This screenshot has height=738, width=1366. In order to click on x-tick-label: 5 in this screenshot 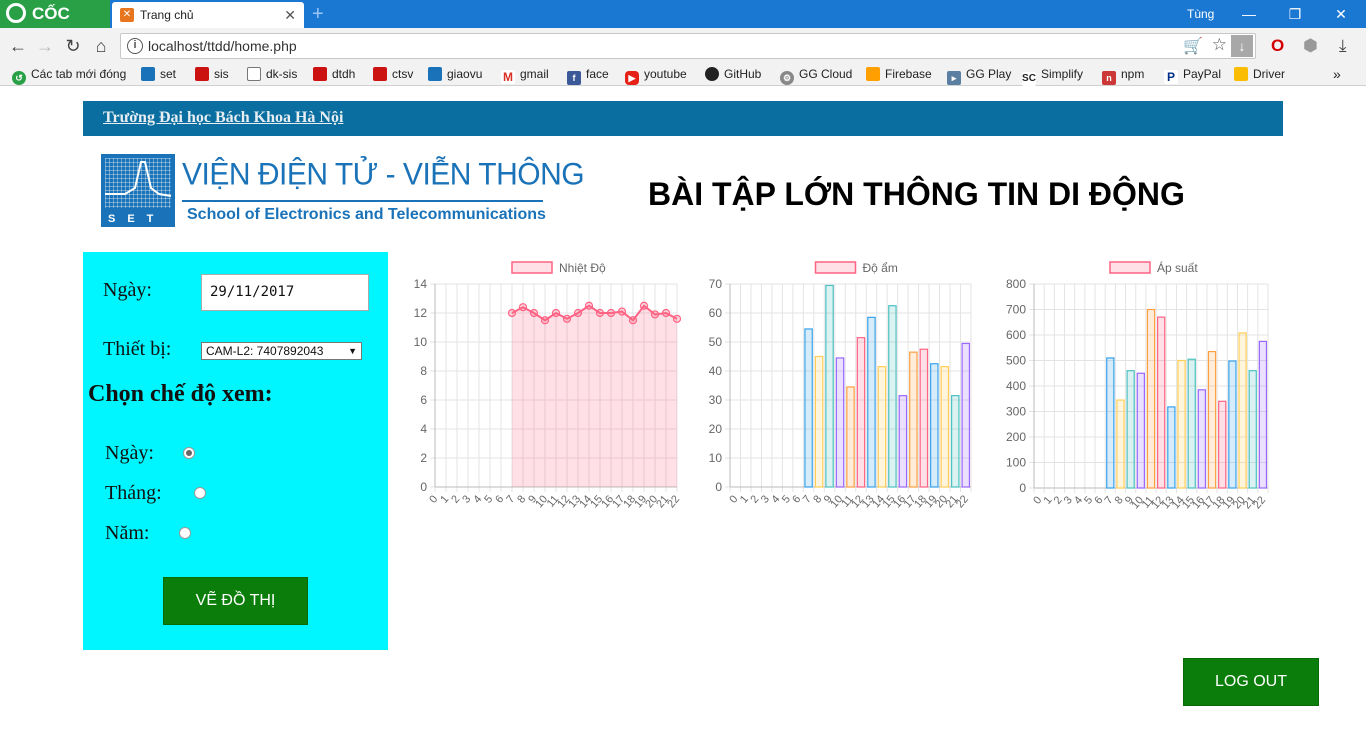, I will do `click(488, 499)`.